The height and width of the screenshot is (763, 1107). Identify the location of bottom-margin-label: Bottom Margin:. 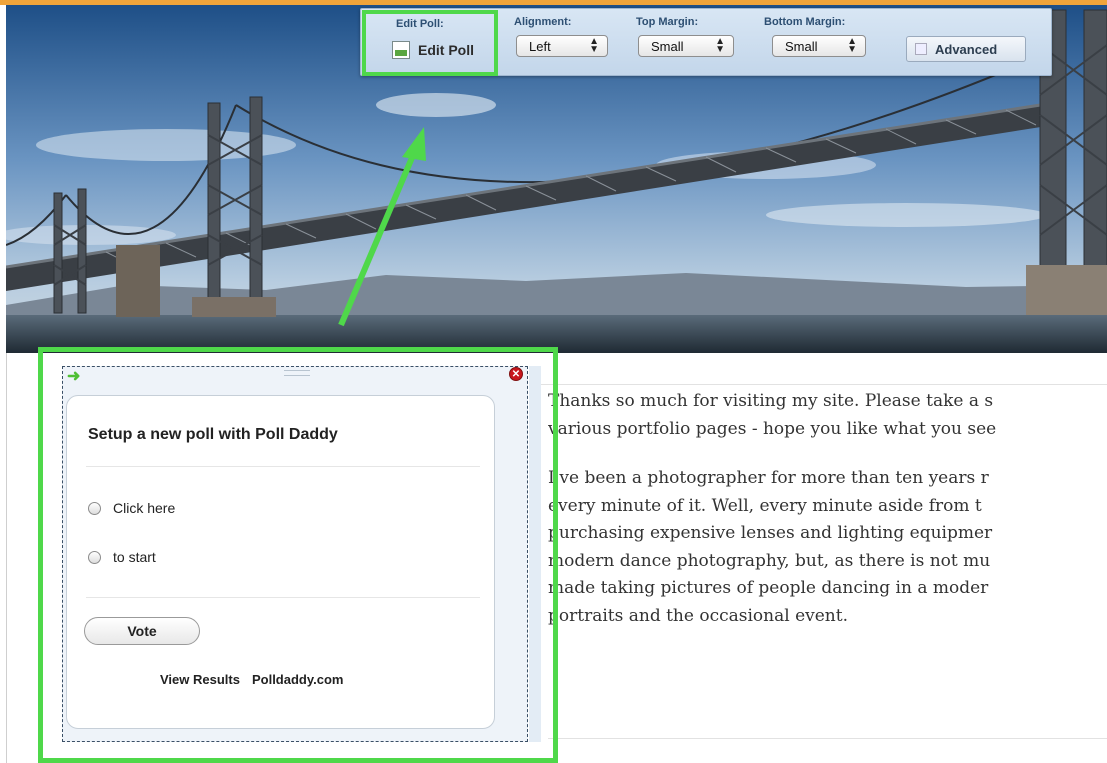
(805, 22).